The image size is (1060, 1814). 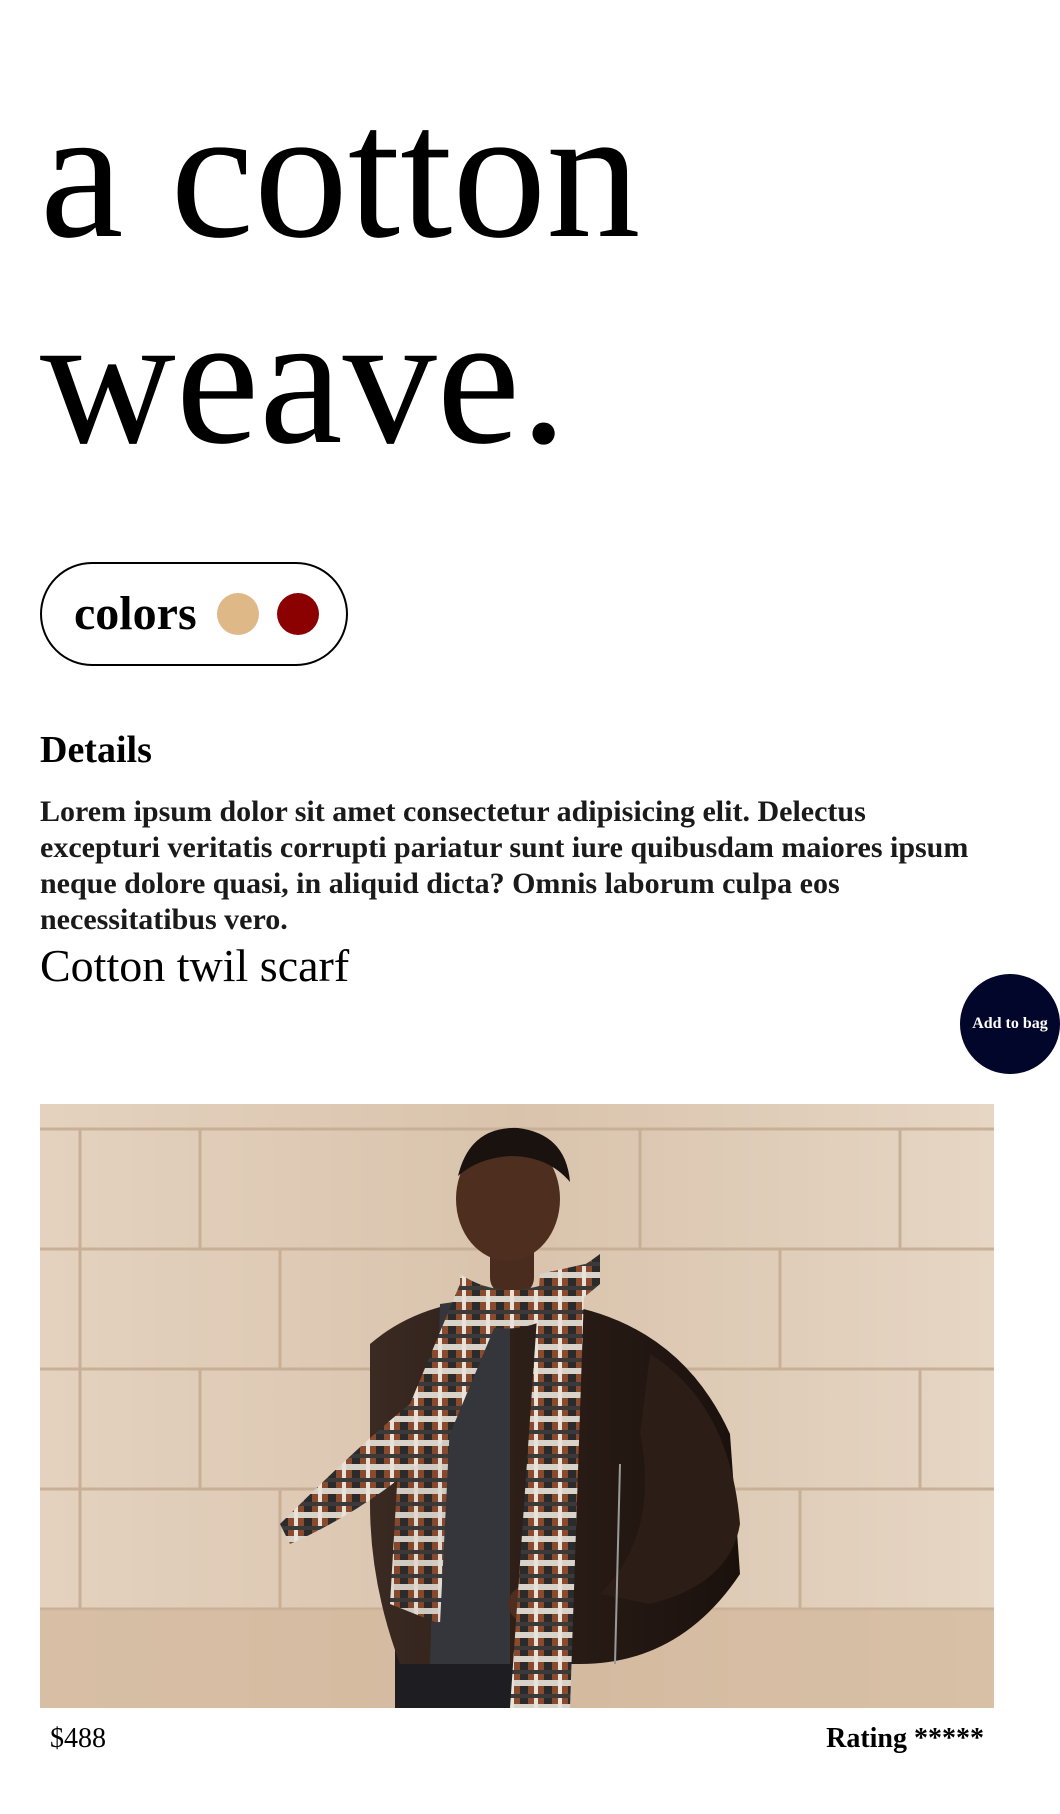 What do you see at coordinates (1010, 1024) in the screenshot?
I see `add-to-bag-button: Add to bag` at bounding box center [1010, 1024].